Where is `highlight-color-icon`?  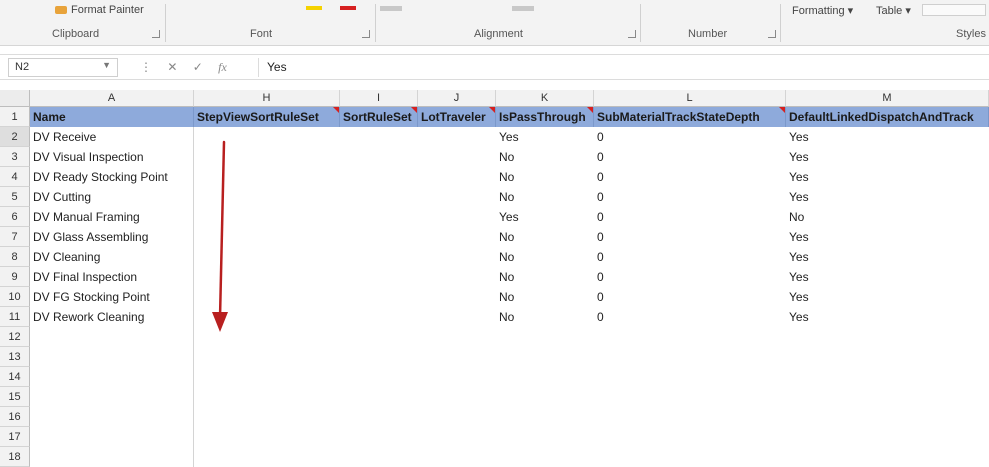
highlight-color-icon is located at coordinates (314, 8).